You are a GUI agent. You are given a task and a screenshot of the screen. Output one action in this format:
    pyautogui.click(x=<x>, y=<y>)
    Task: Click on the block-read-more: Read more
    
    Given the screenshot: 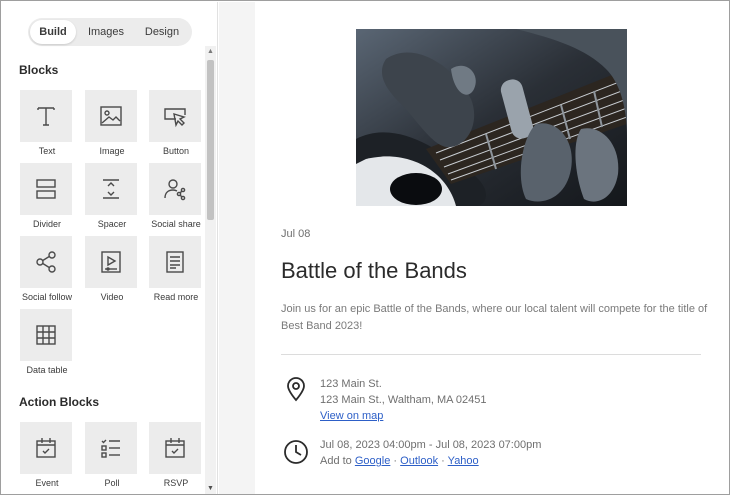 What is the action you would take?
    pyautogui.click(x=176, y=272)
    